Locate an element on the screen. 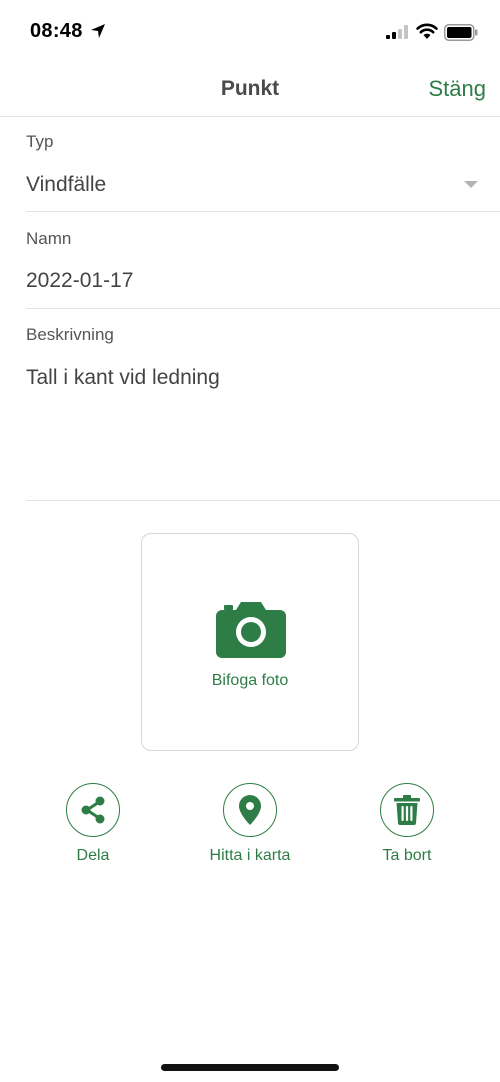  delete-circle is located at coordinates (407, 810).